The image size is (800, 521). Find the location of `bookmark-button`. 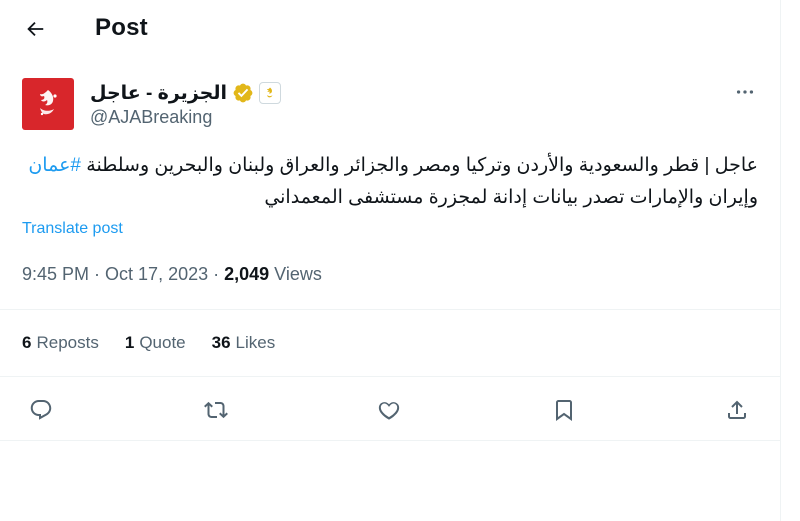

bookmark-button is located at coordinates (564, 410).